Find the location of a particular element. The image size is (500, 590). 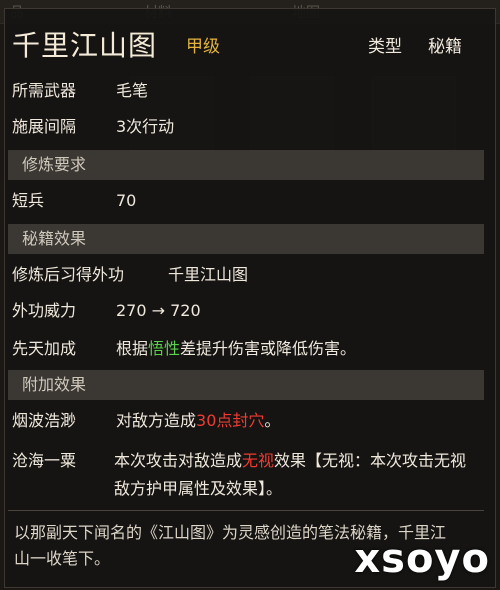

effect-row-learn: 修炼后习得外功 千里江山图 is located at coordinates (130, 275).